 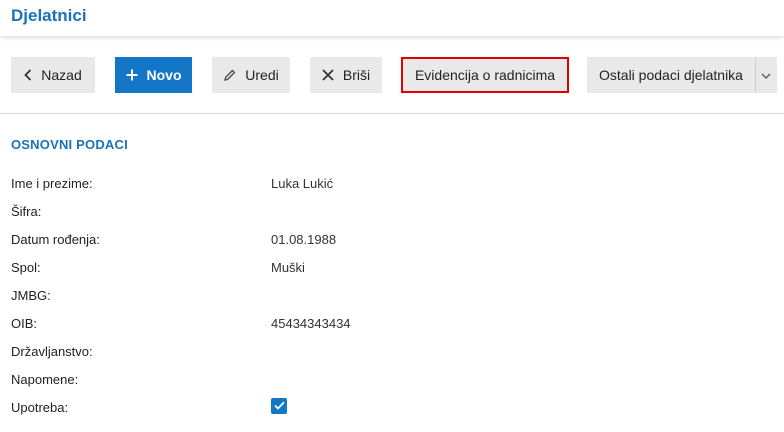 What do you see at coordinates (69, 144) in the screenshot?
I see `section-title: OSNOVNI PODACI` at bounding box center [69, 144].